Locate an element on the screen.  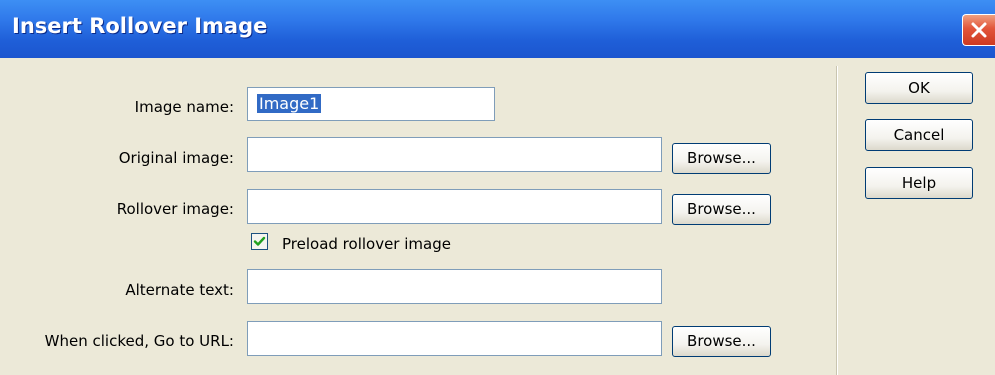
help-button: Help is located at coordinates (919, 183).